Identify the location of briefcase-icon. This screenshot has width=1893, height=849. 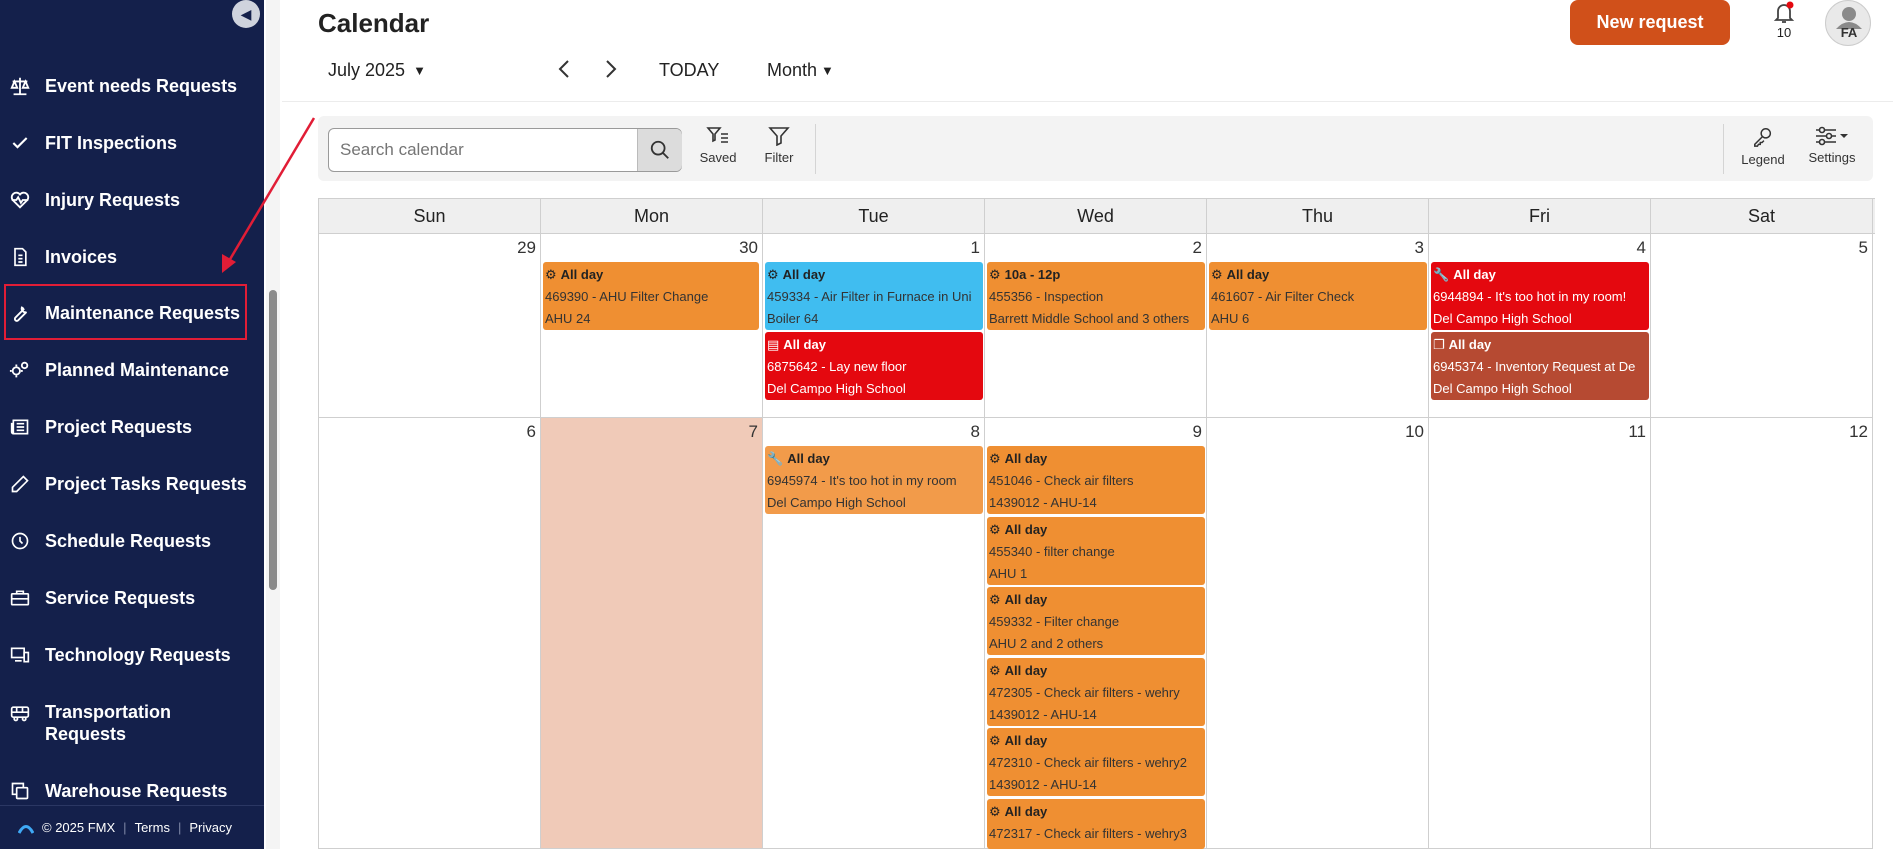
(20, 598).